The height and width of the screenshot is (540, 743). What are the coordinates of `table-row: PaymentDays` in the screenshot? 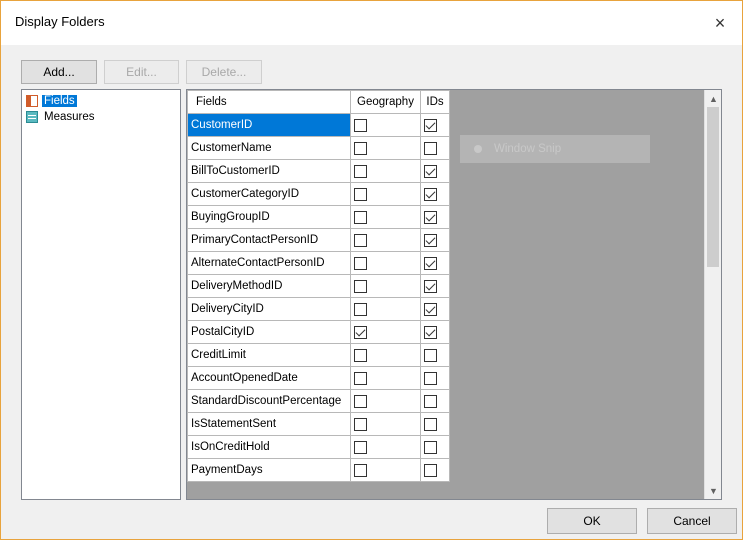 It's located at (318, 470).